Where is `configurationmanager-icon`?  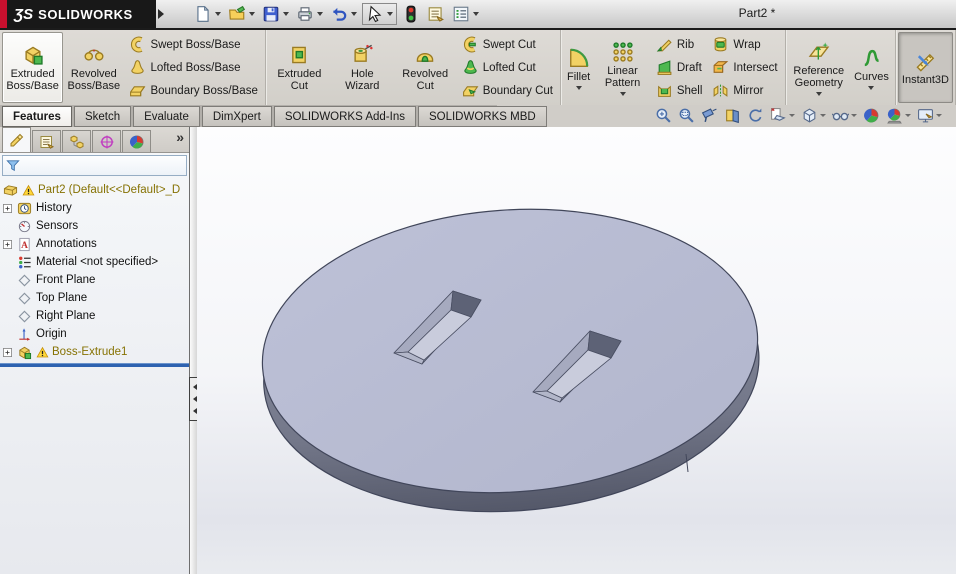
configurationmanager-icon is located at coordinates (77, 142).